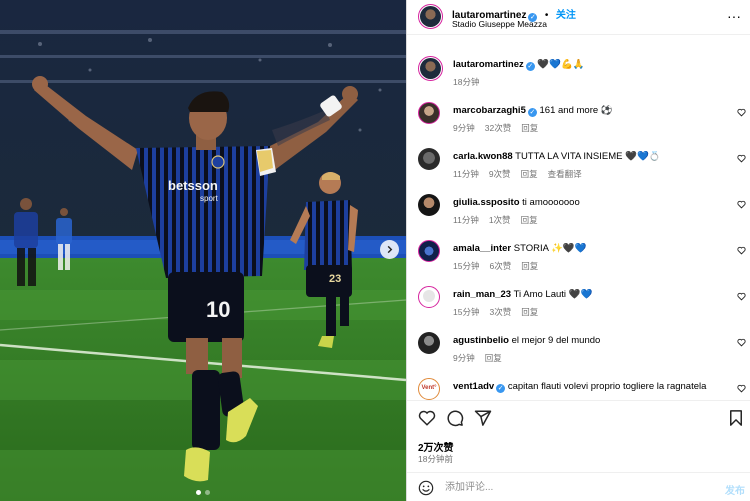  I want to click on share-icon, so click(483, 418).